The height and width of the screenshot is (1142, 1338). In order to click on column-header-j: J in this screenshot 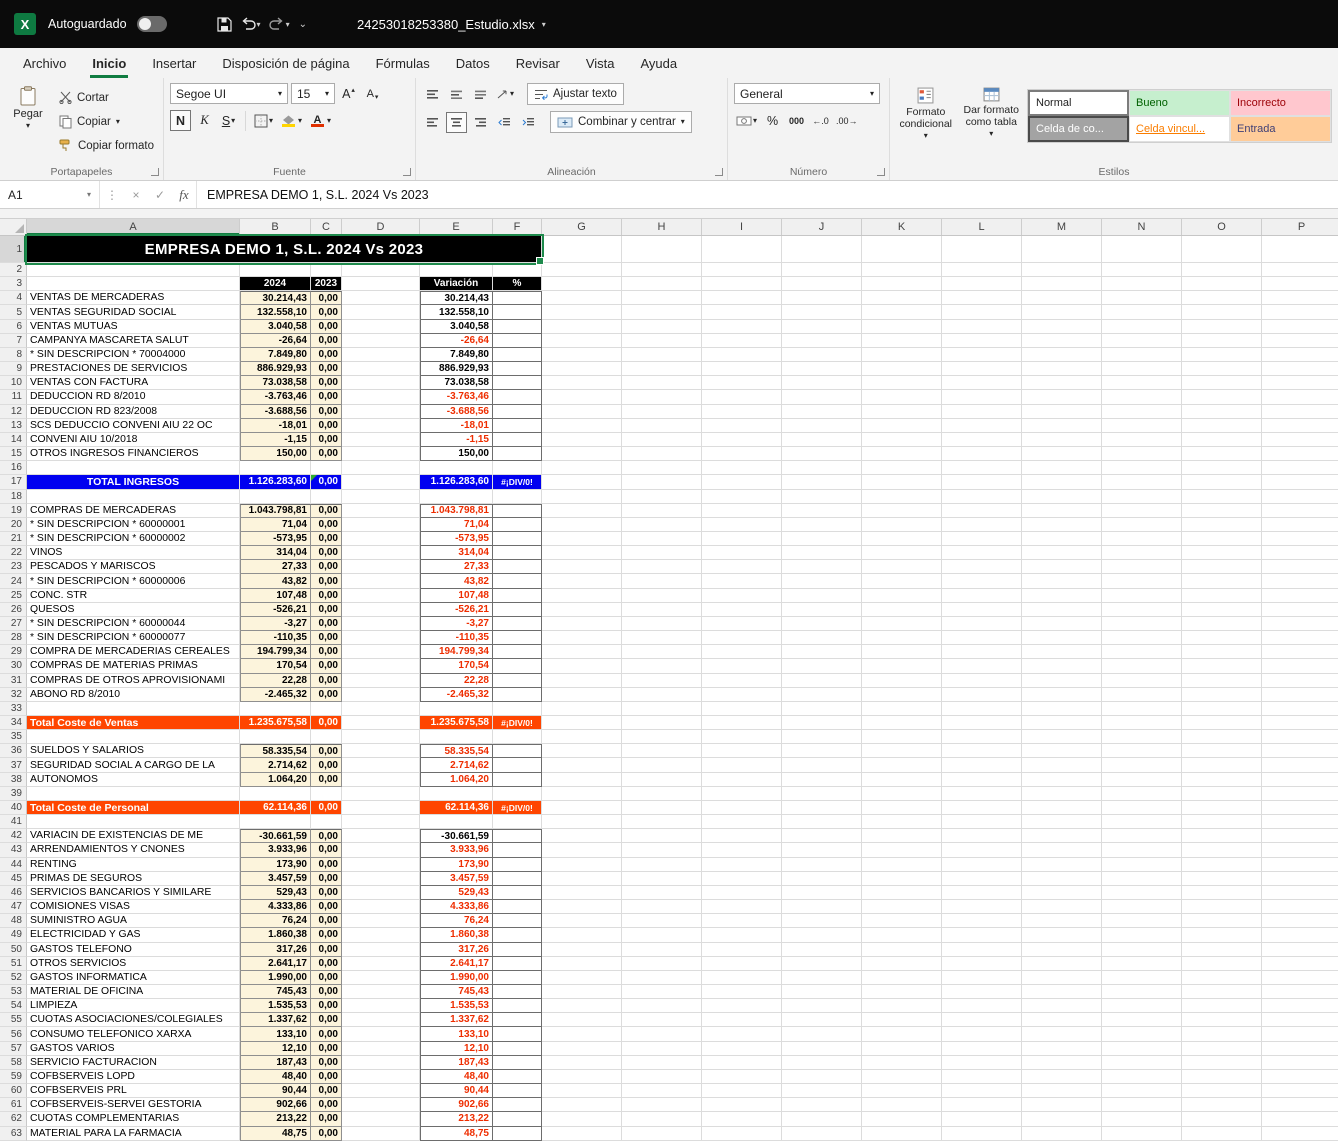, I will do `click(822, 227)`.